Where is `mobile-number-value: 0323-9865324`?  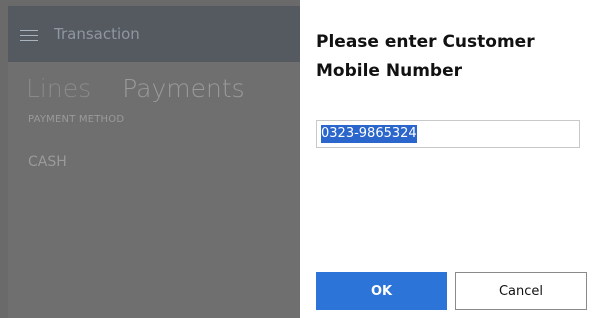 mobile-number-value: 0323-9865324 is located at coordinates (369, 134).